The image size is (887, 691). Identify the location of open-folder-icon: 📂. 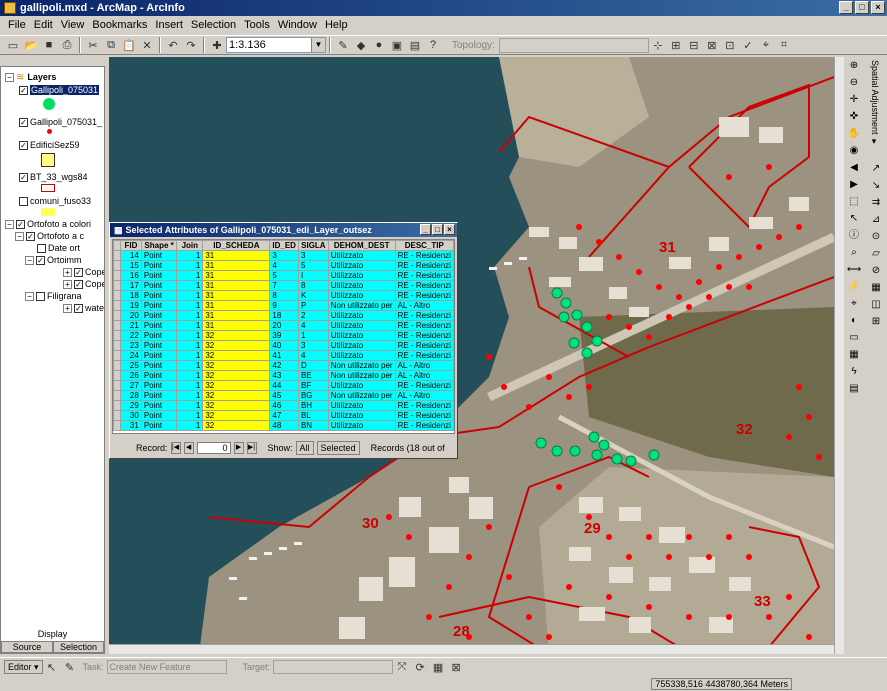
(31, 45).